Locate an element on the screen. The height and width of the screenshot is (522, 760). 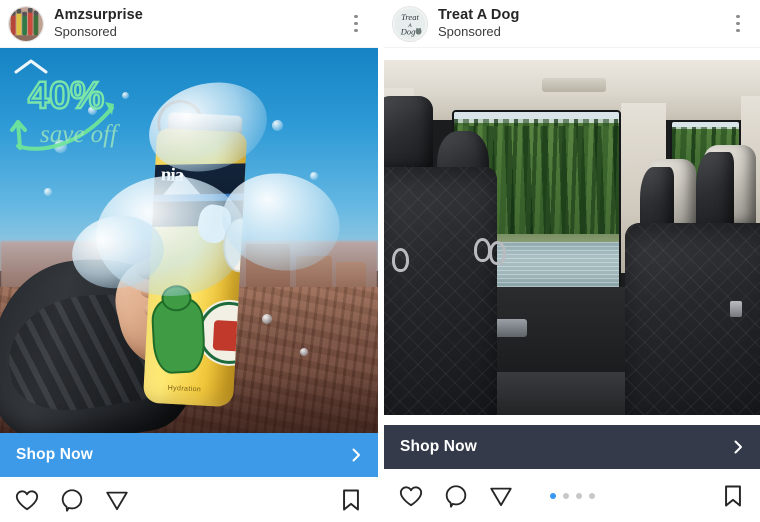
cover-anchor-hook-left is located at coordinates (400, 260).